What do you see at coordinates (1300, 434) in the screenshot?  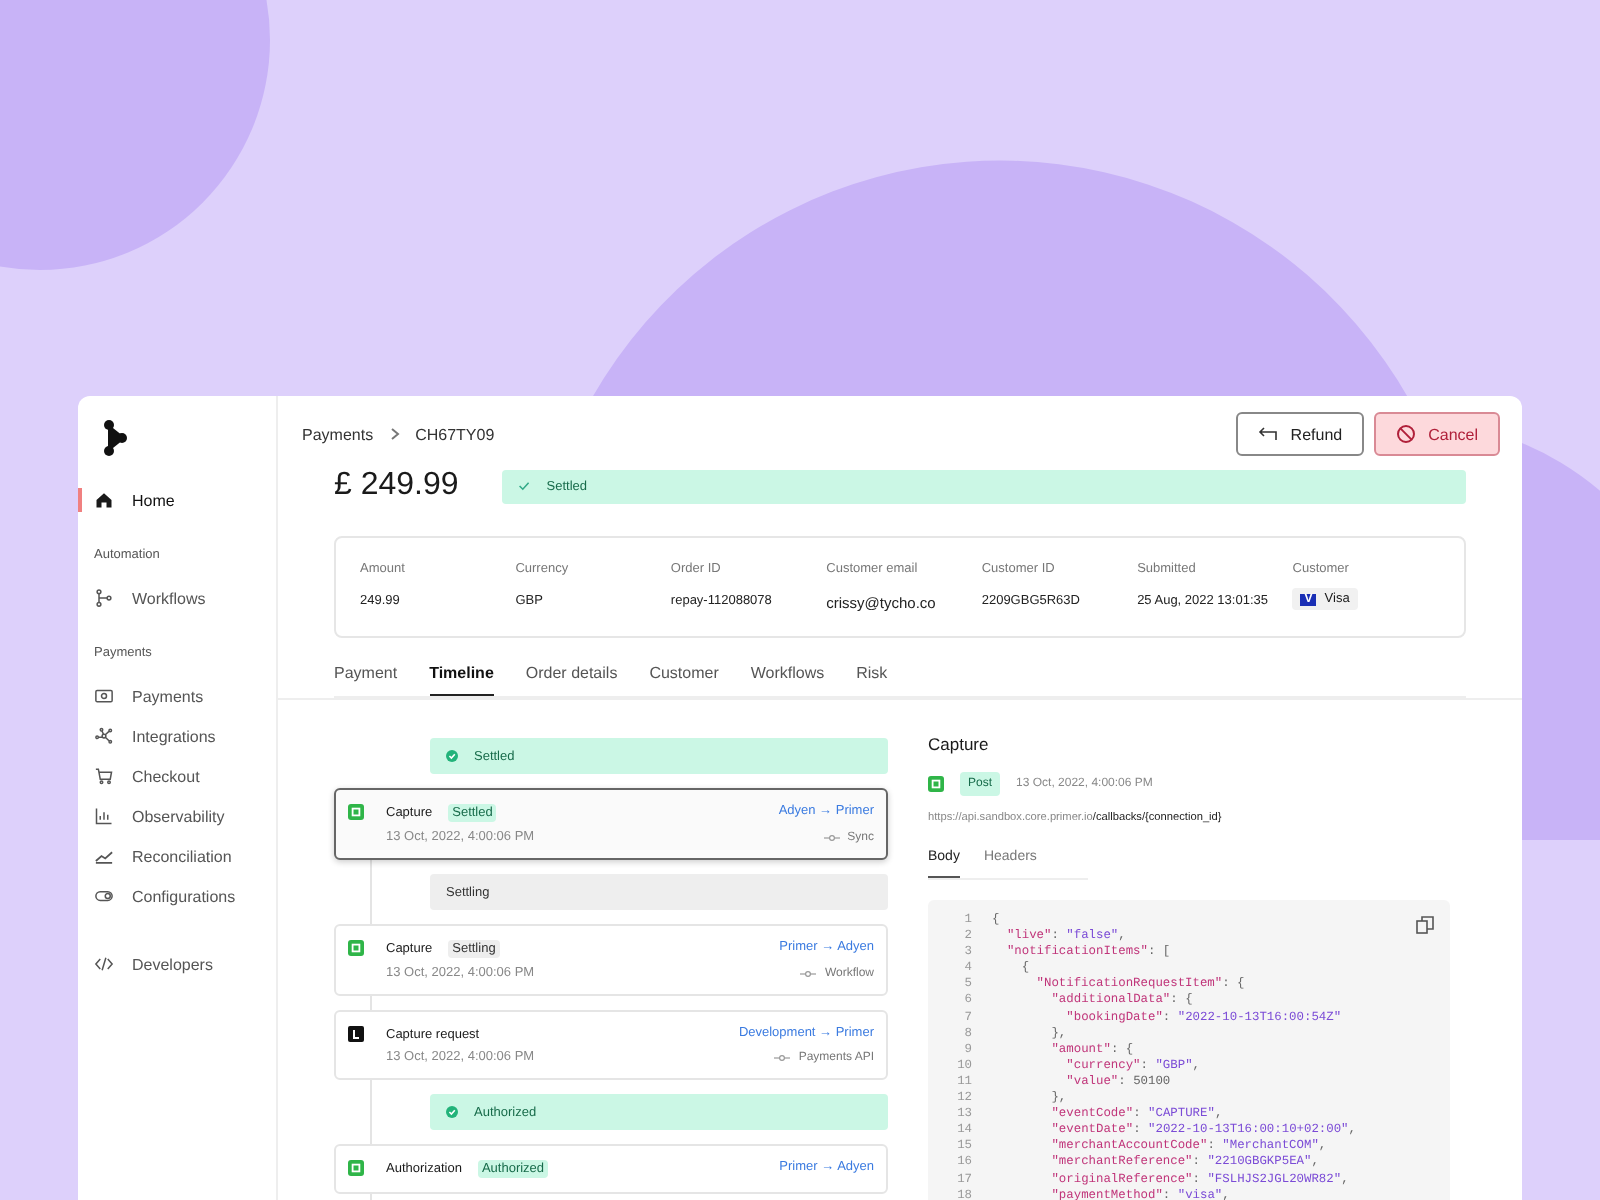 I see `refund-button: Refund` at bounding box center [1300, 434].